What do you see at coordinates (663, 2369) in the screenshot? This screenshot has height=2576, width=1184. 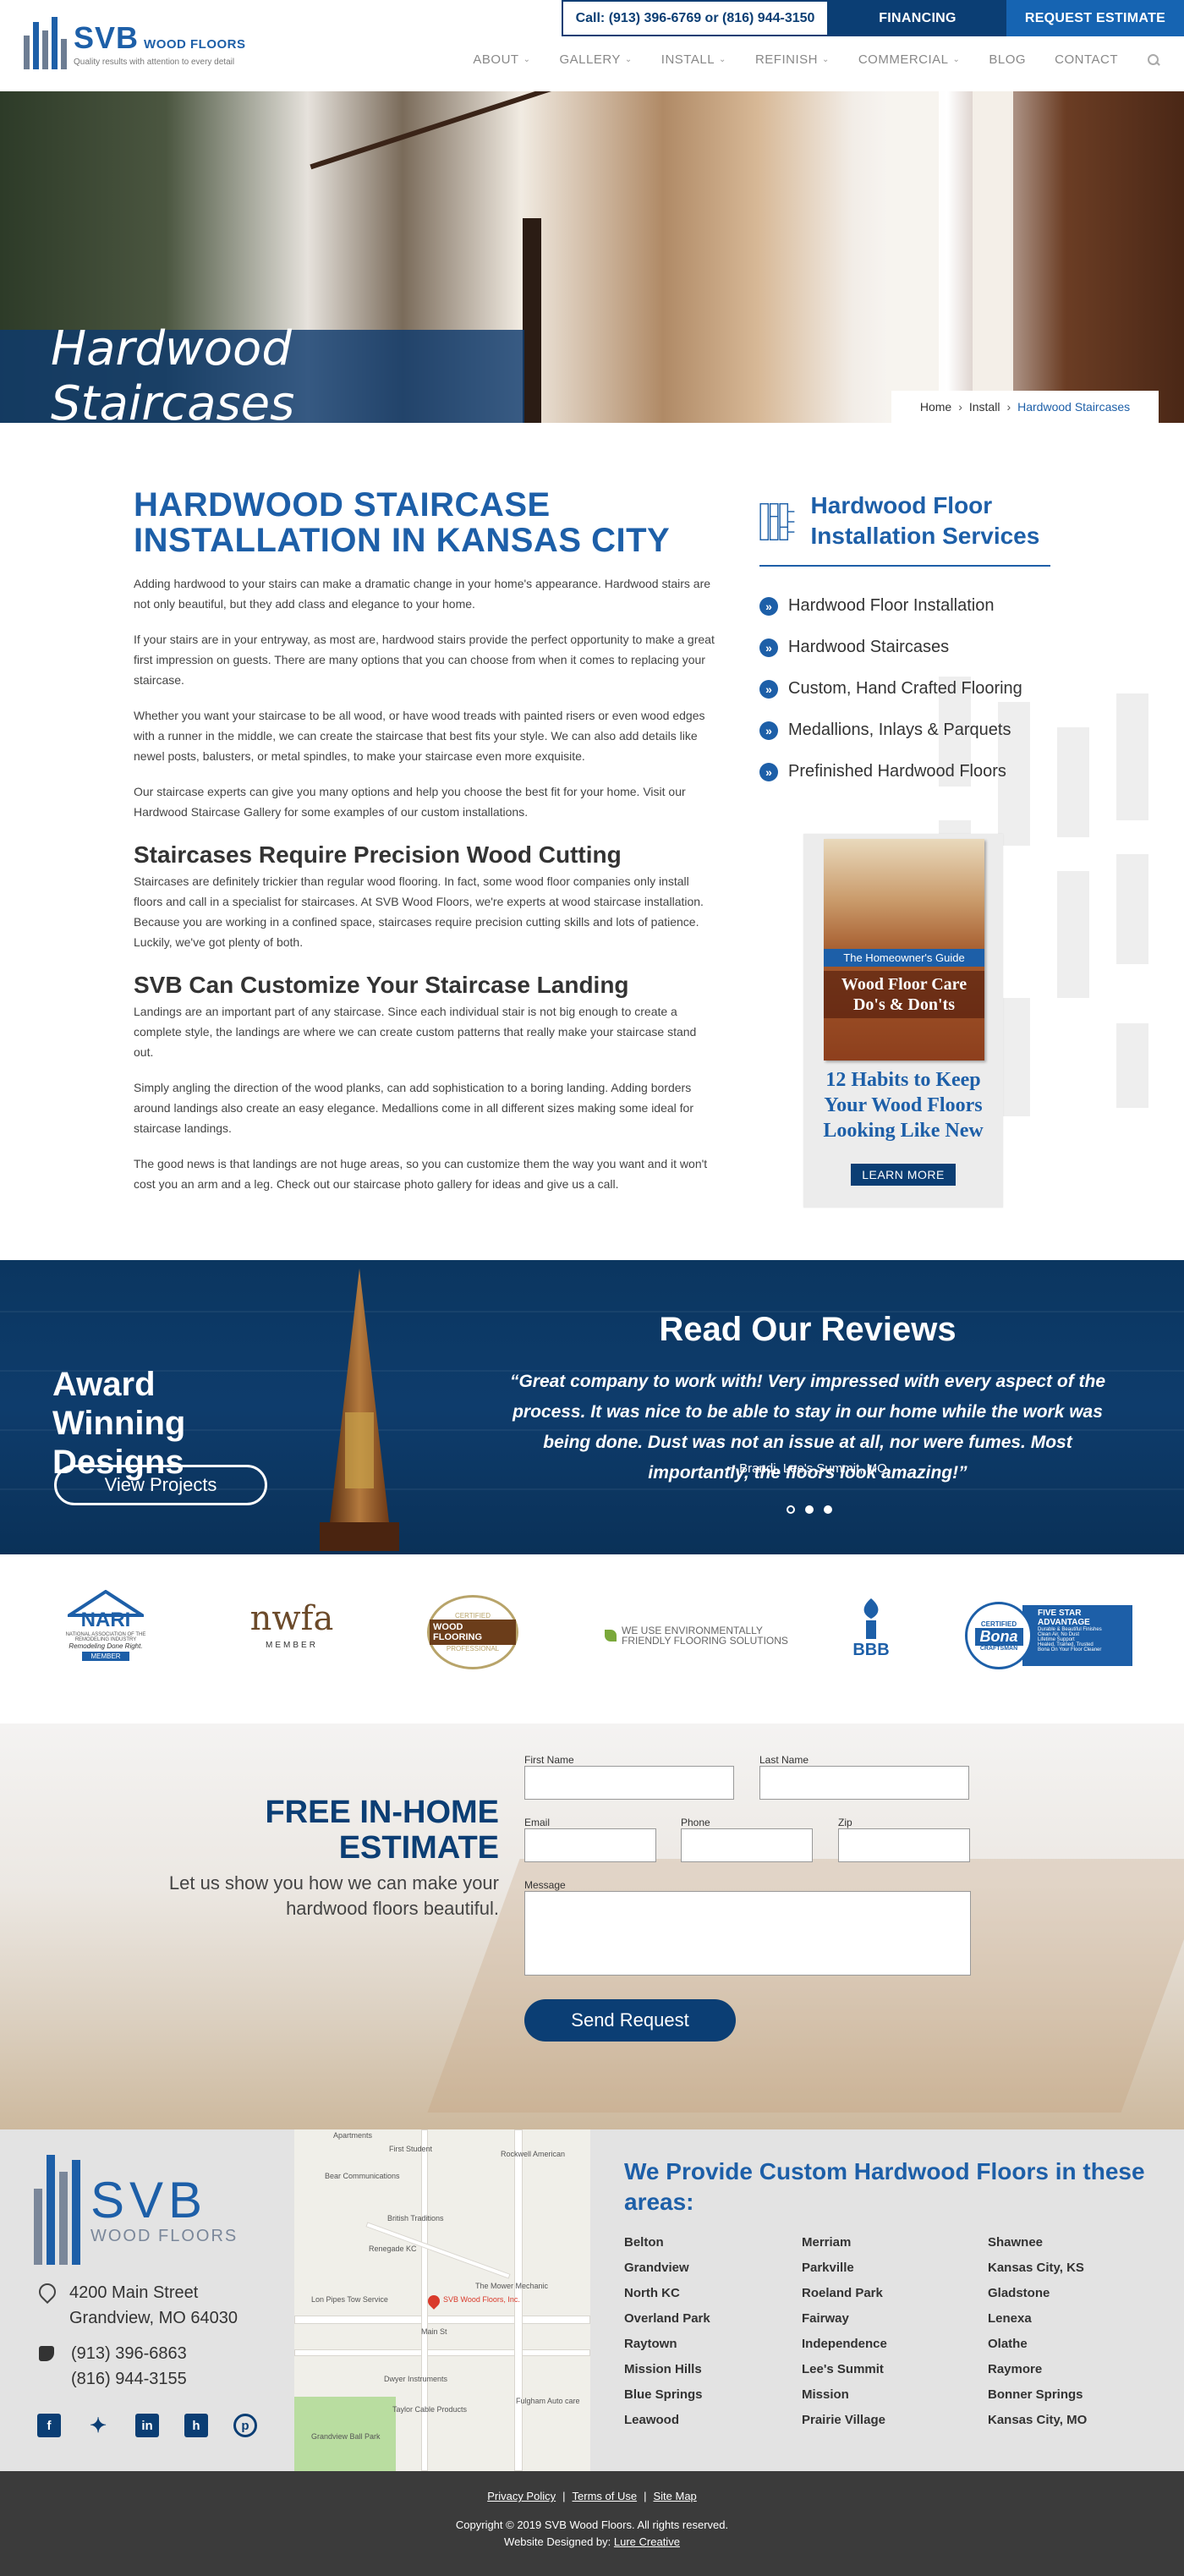 I see `area-item: Mission Hills` at bounding box center [663, 2369].